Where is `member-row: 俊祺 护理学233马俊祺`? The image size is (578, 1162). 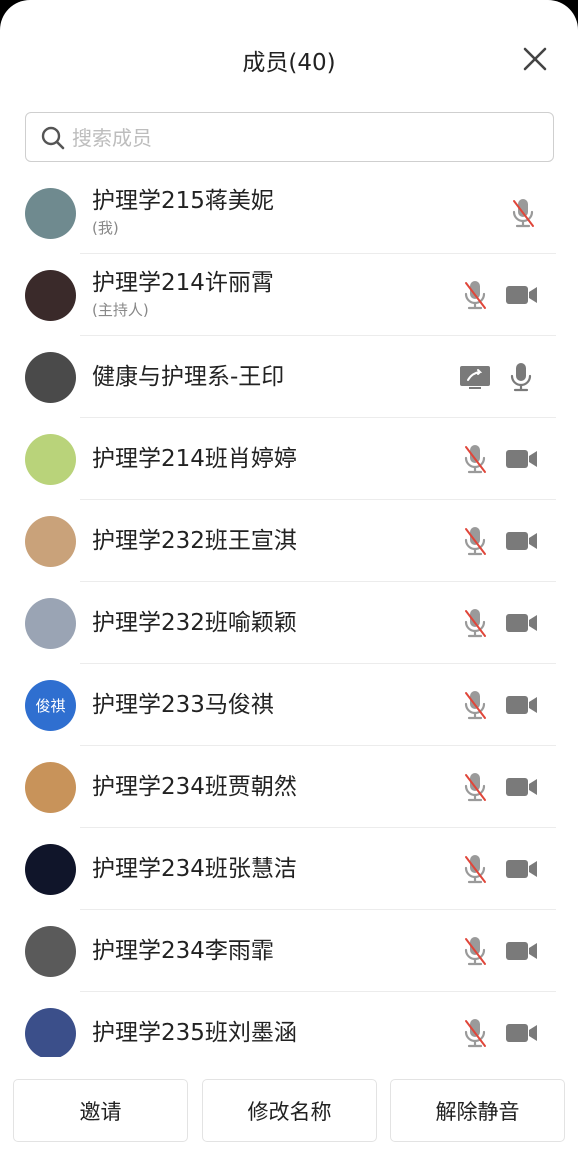 member-row: 俊祺 护理学233马俊祺 is located at coordinates (289, 705).